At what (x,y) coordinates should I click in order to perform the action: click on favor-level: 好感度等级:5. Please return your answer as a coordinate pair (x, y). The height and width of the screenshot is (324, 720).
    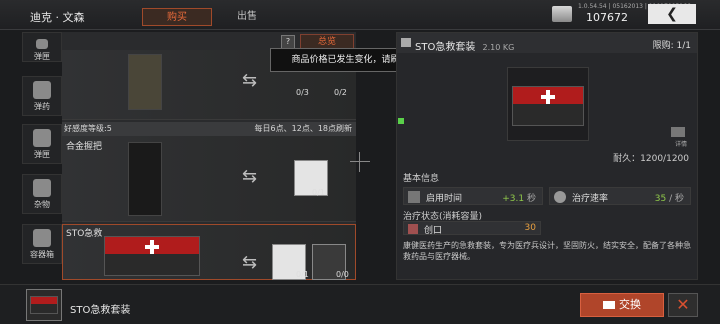
    Looking at the image, I should click on (88, 128).